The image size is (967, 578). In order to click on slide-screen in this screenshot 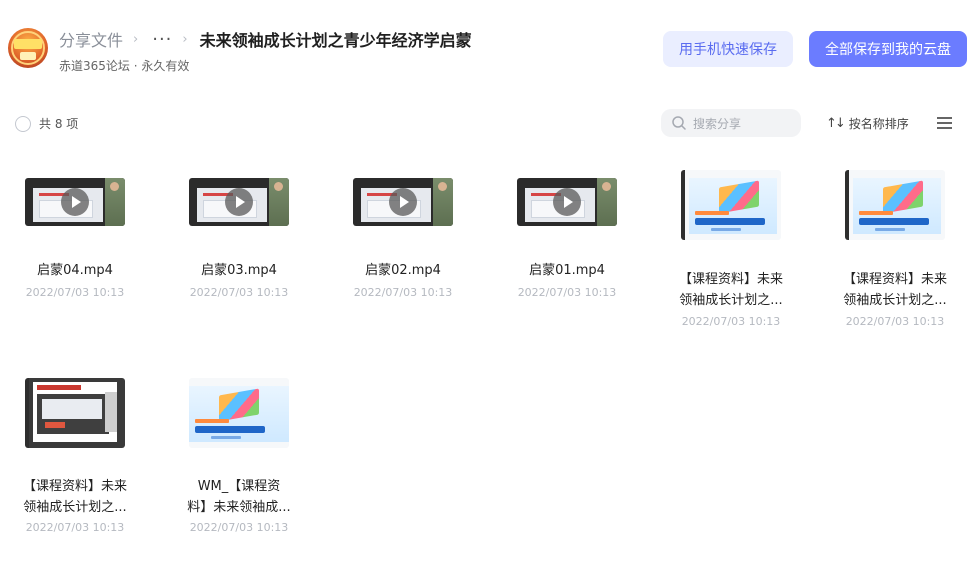, I will do `click(73, 414)`.